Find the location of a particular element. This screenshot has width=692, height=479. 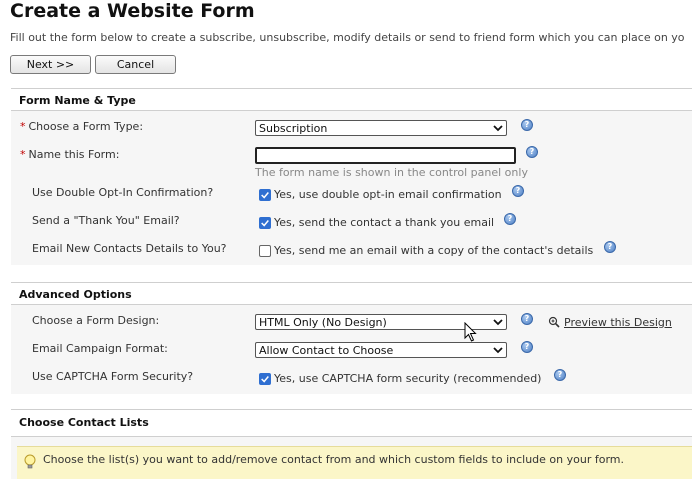

cancel-button: Cancel is located at coordinates (135, 64).